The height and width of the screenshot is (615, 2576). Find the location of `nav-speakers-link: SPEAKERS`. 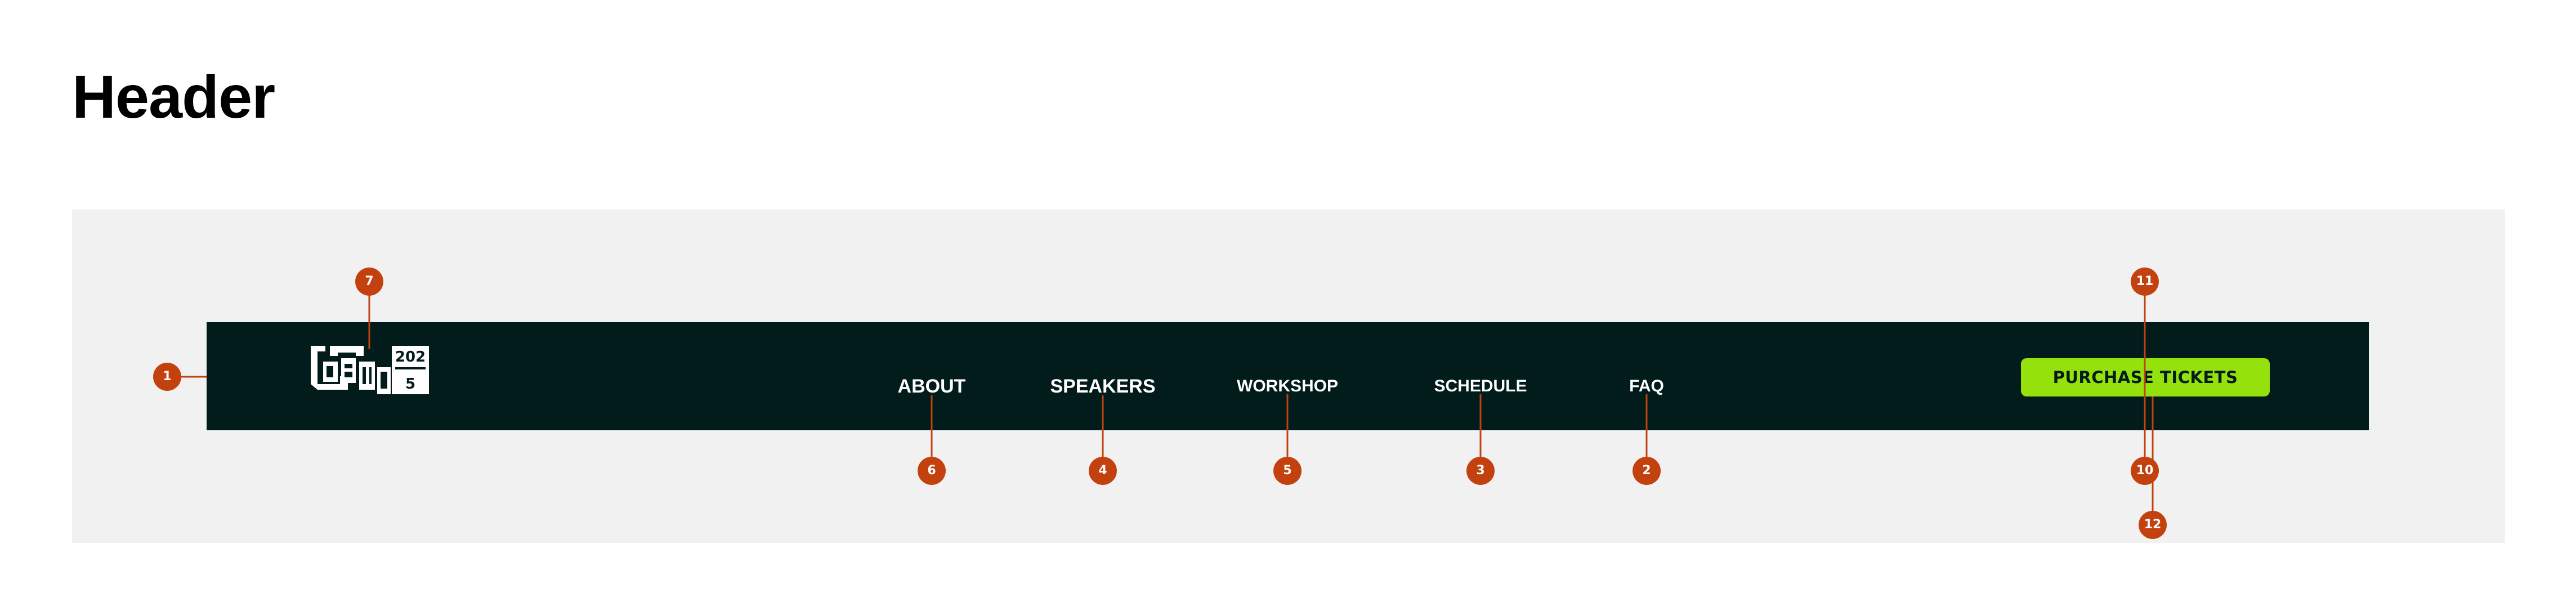

nav-speakers-link: SPEAKERS is located at coordinates (1102, 386).